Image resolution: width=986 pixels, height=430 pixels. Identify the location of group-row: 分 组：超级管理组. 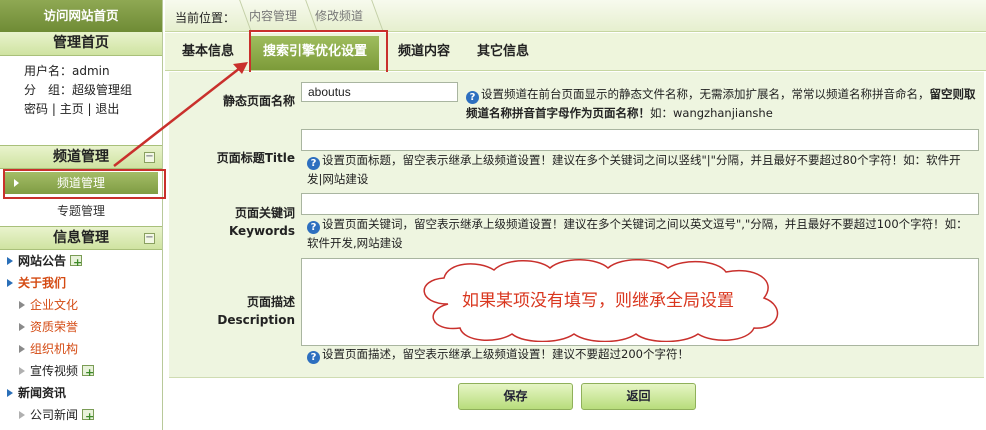
(93, 90).